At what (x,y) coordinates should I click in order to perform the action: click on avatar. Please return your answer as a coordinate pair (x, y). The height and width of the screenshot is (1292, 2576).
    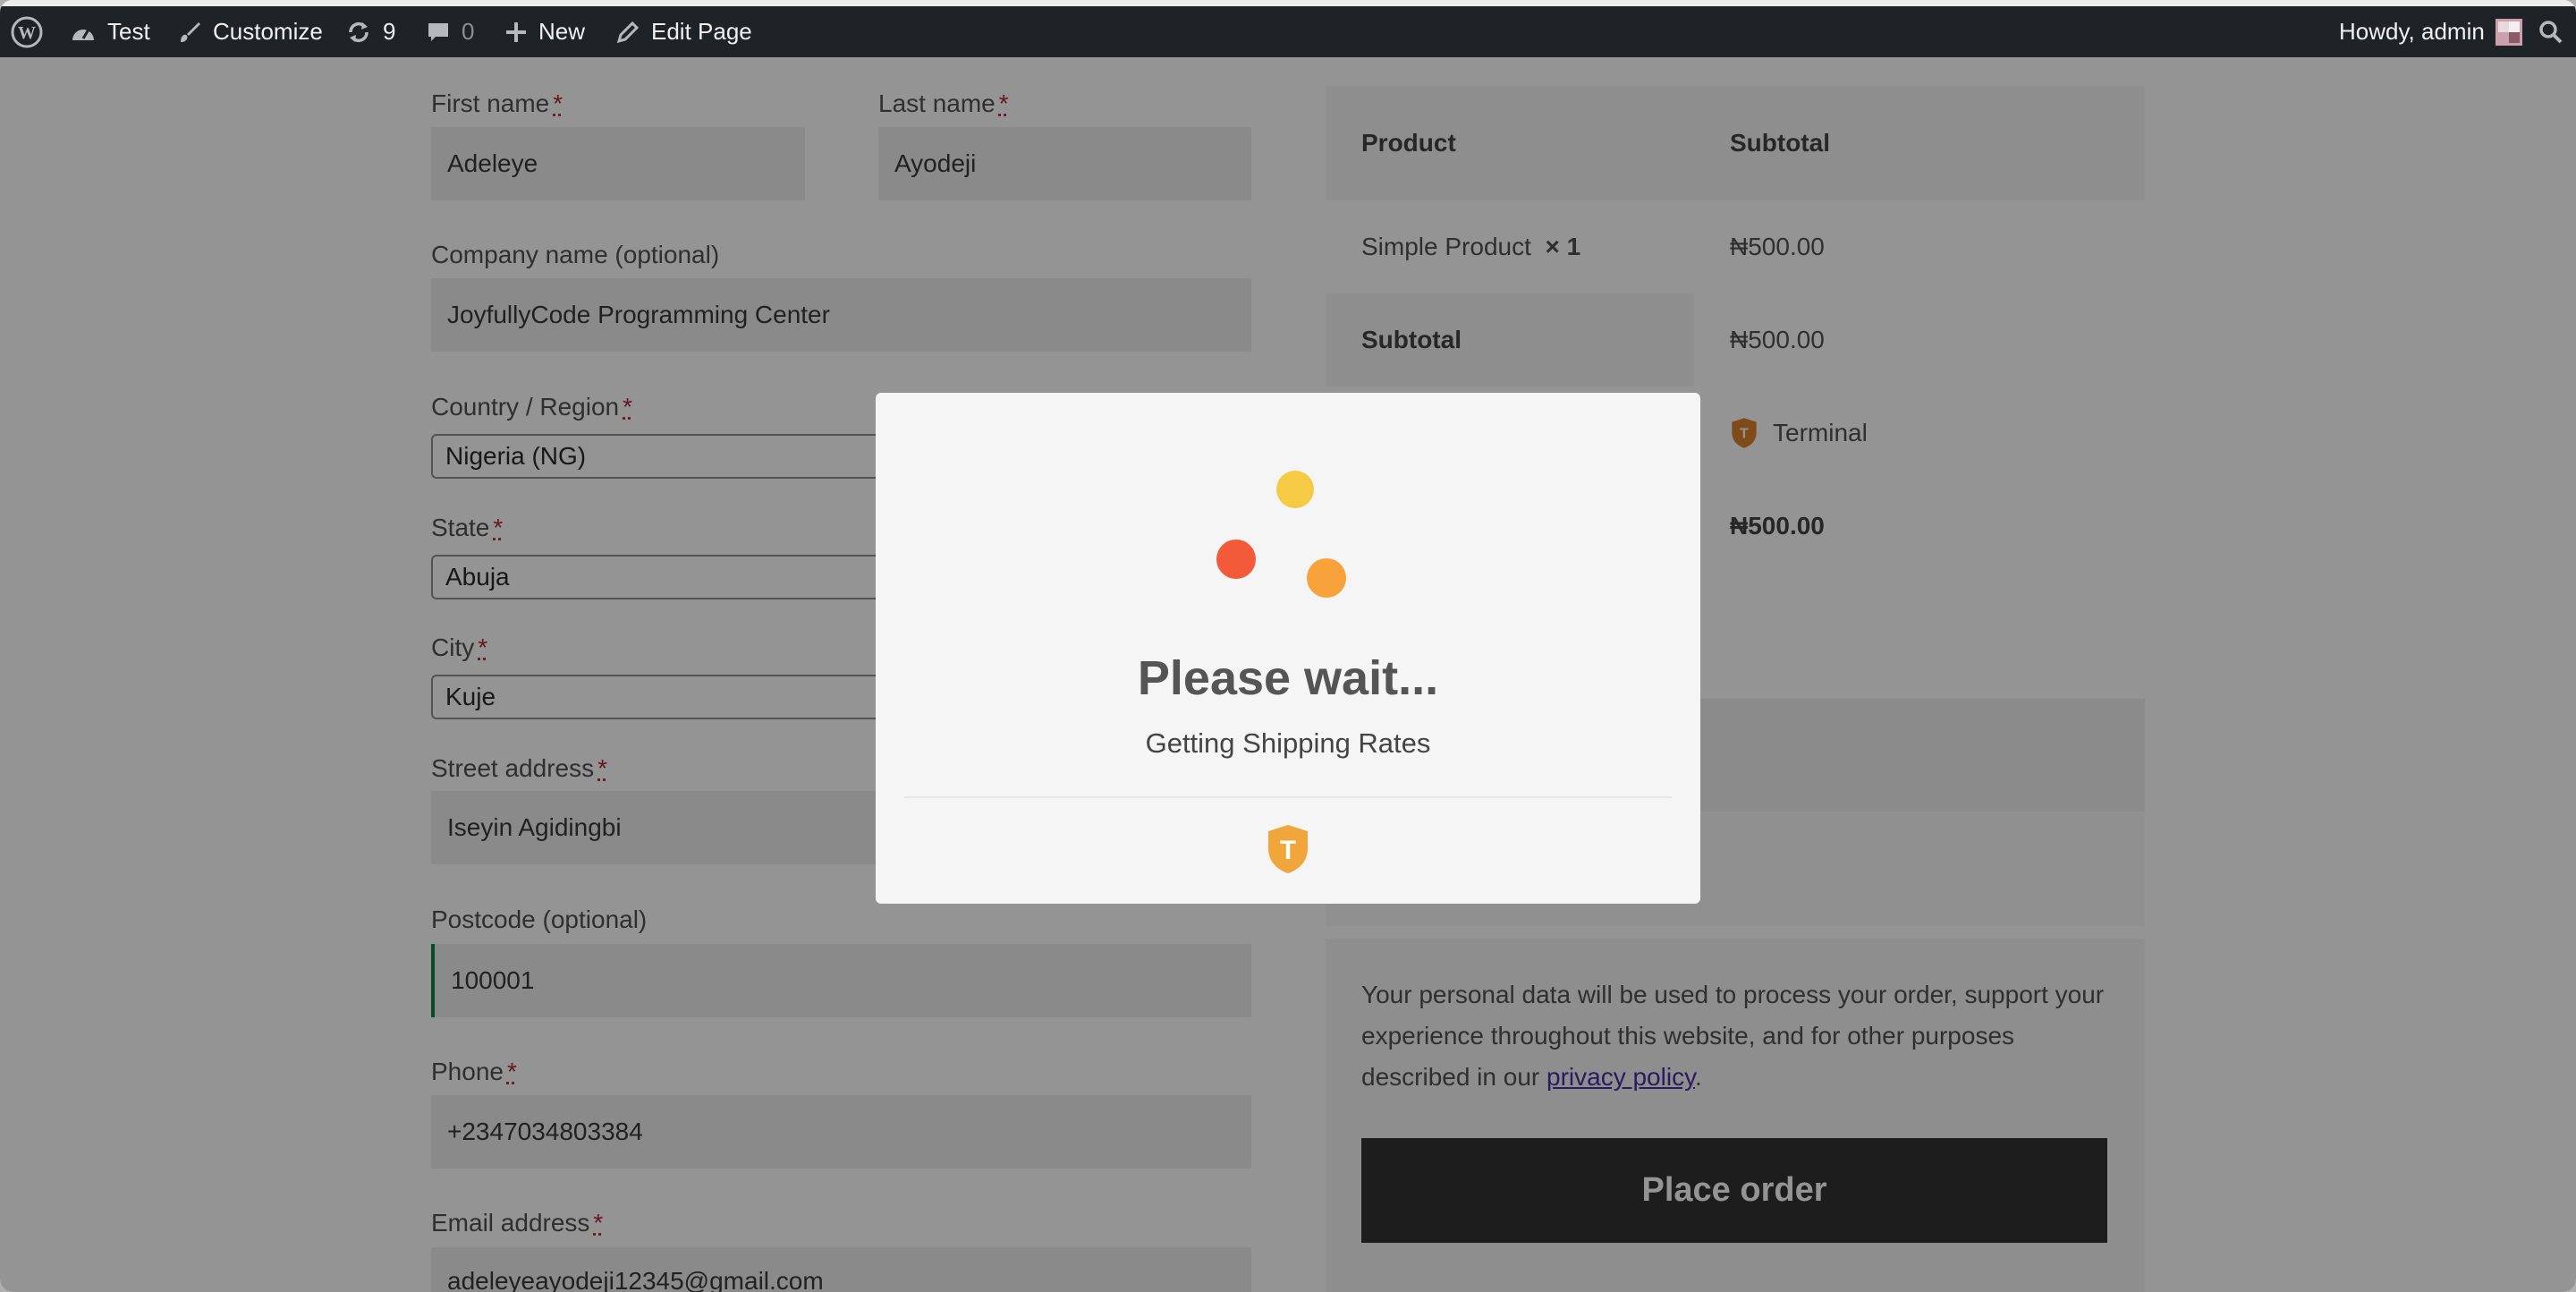
    Looking at the image, I should click on (2508, 32).